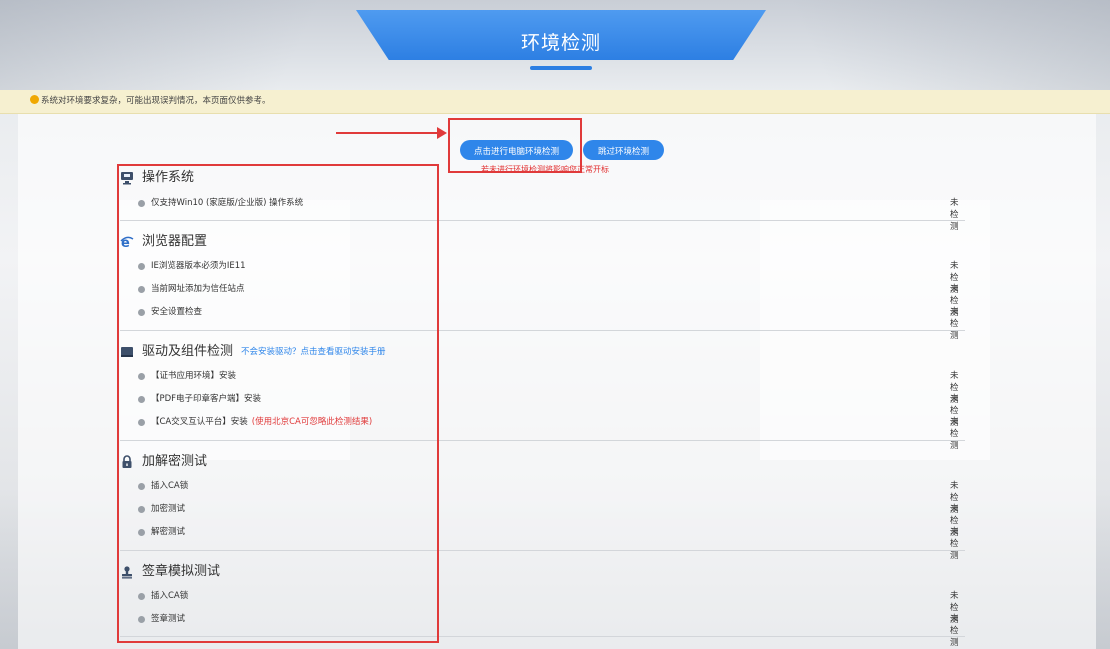 Image resolution: width=1110 pixels, height=649 pixels. I want to click on annotation-arrow, so click(387, 133).